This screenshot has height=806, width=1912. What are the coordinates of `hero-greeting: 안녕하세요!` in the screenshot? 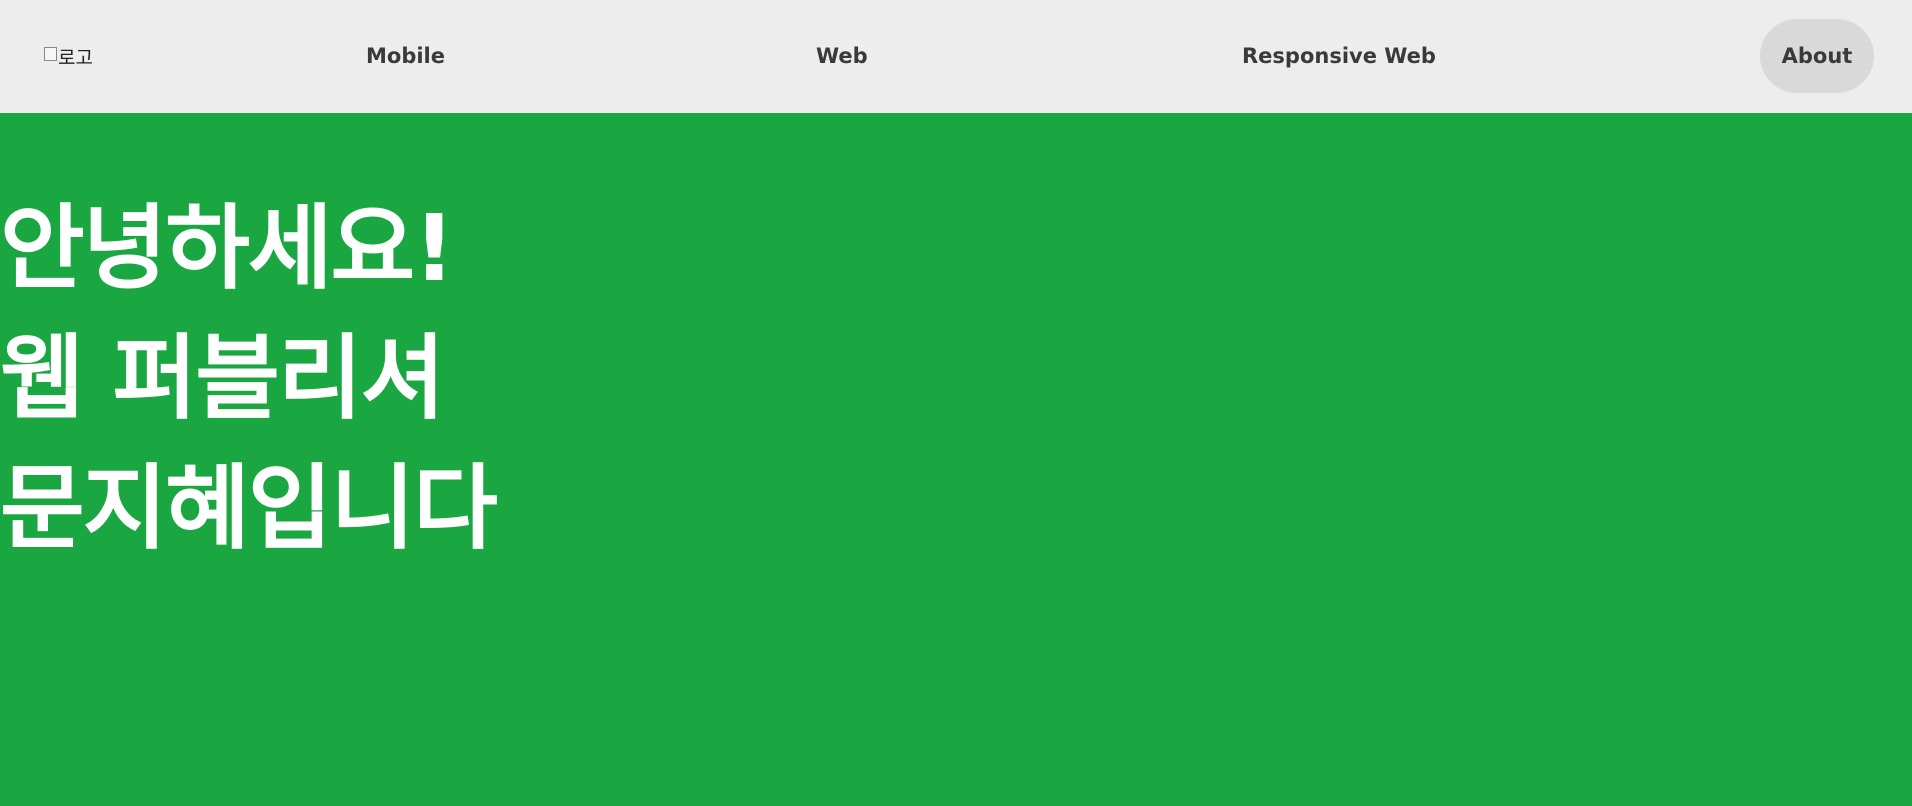 It's located at (227, 248).